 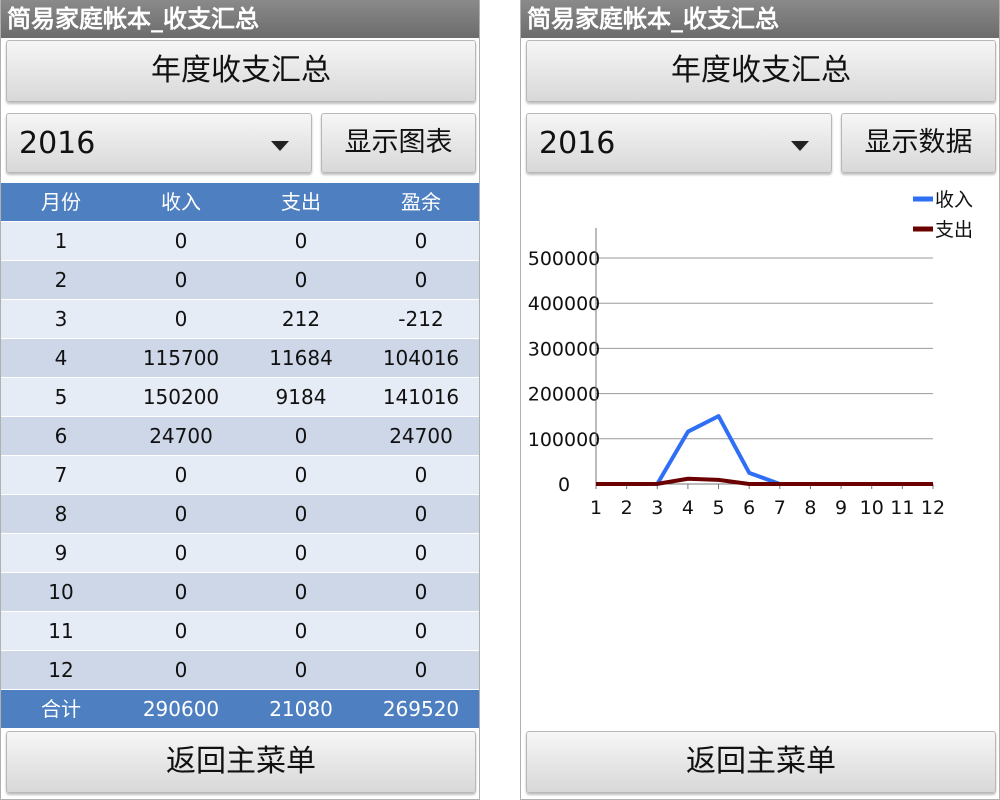 I want to click on table-row: 4 115700 11684 104016, so click(x=240, y=358).